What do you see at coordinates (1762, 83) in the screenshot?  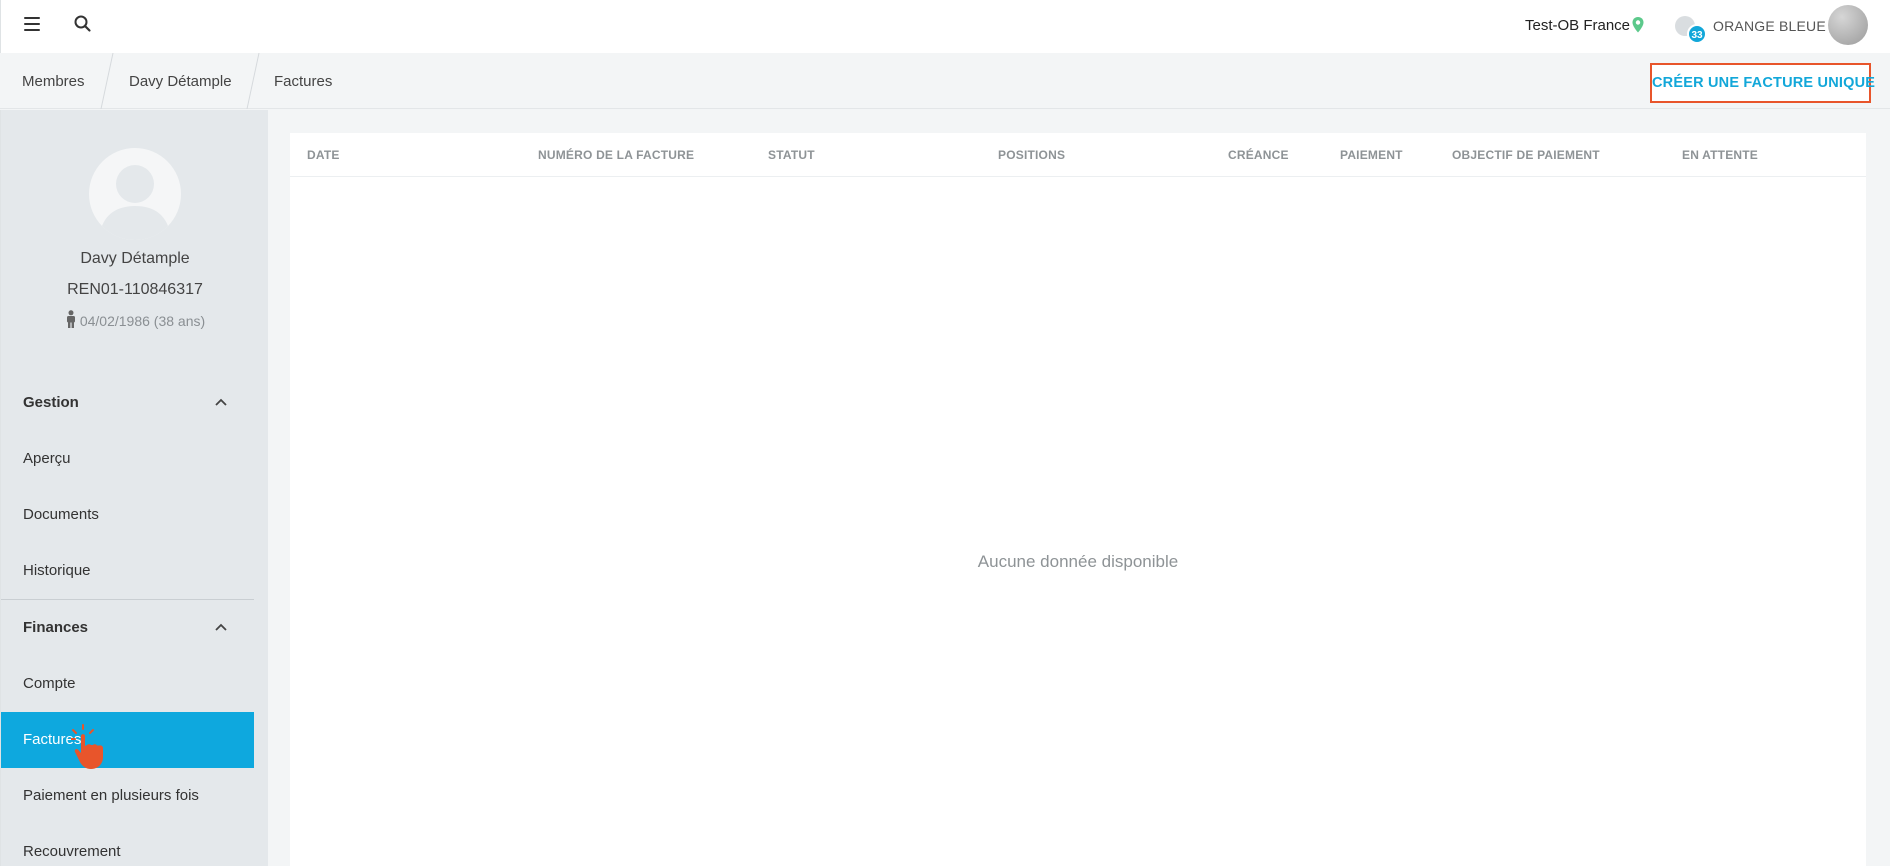 I see `create-single-invoice-button: CRÉER UNE FACTURE UNIQUE` at bounding box center [1762, 83].